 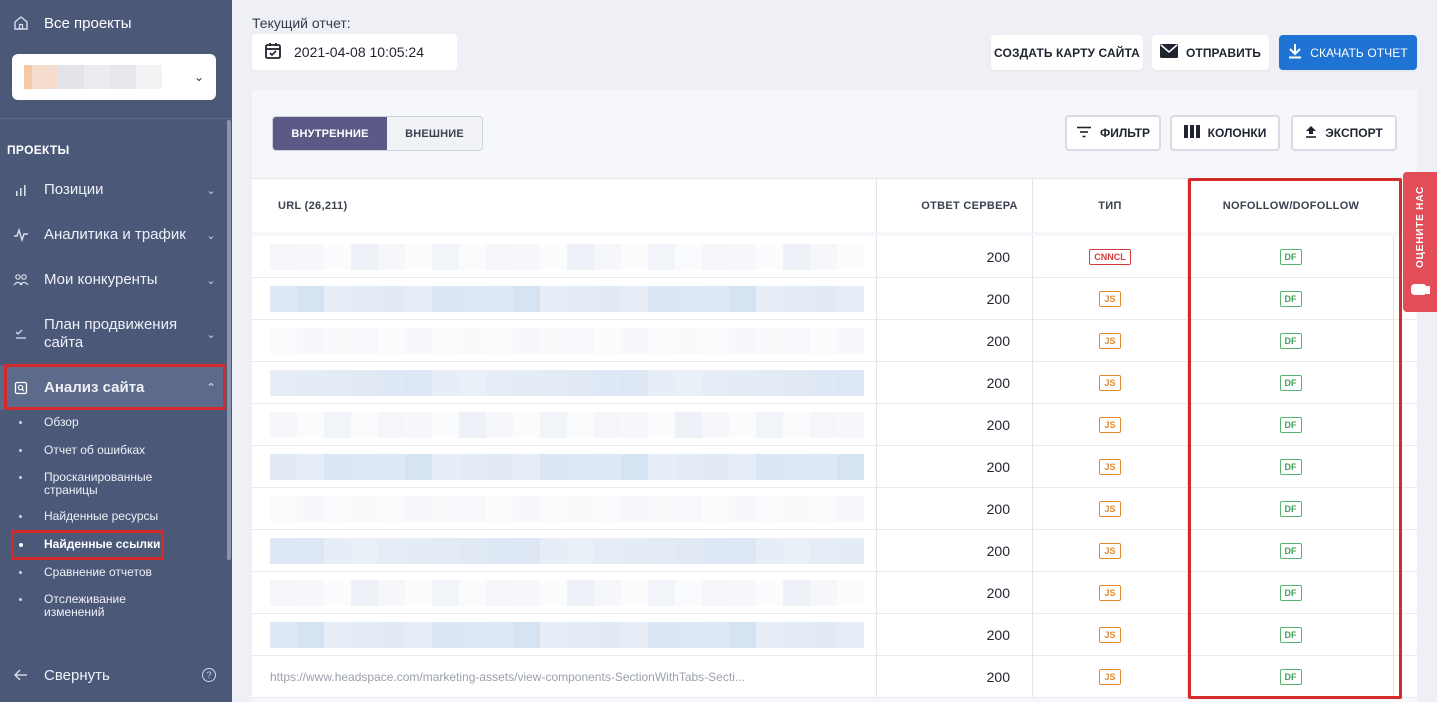 I want to click on nav-label: Анализ сайта, so click(x=94, y=387).